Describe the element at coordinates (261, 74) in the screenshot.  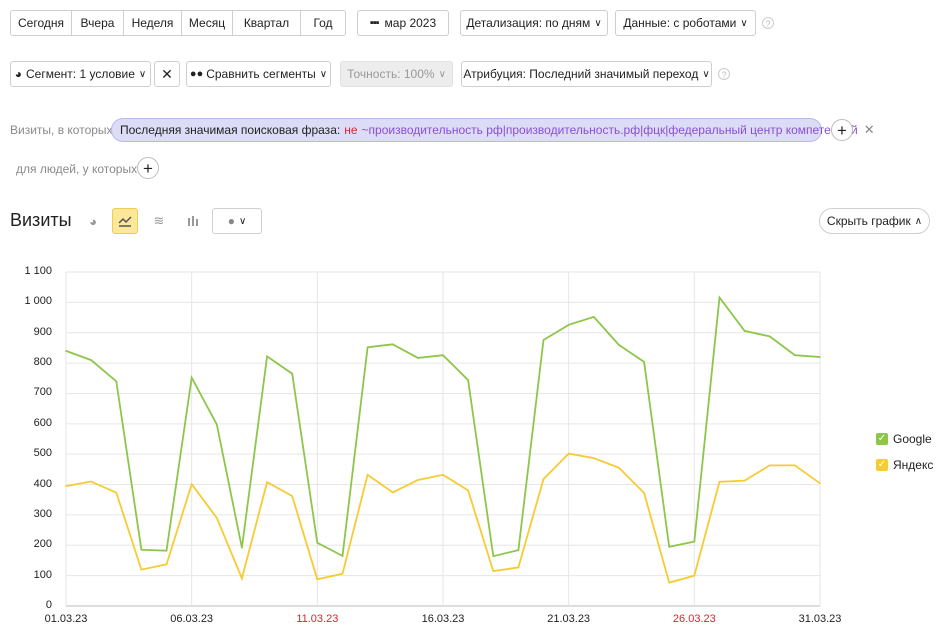
I see `compare-label: Сравнить сегменты` at that location.